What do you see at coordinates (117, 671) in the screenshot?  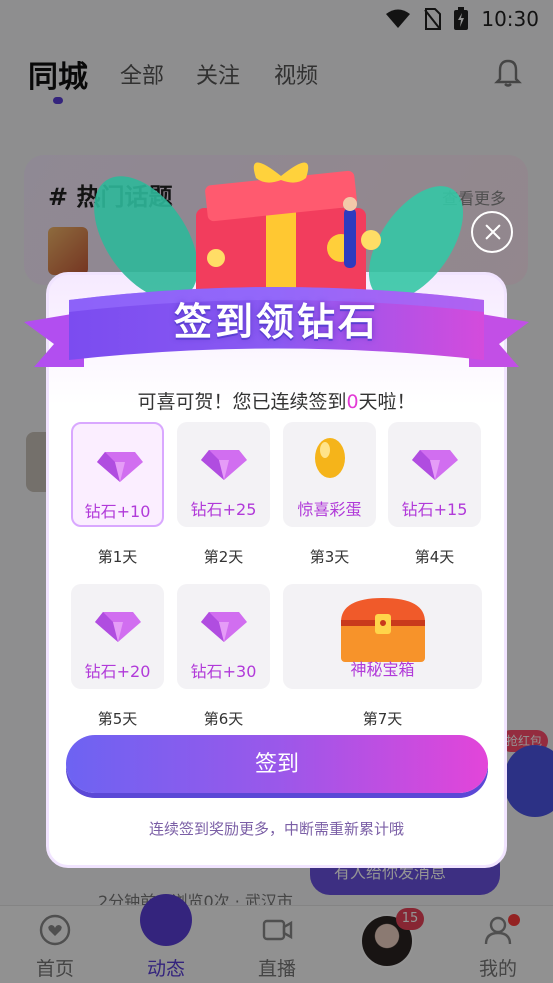 I see `day-reward: 钻石+20` at bounding box center [117, 671].